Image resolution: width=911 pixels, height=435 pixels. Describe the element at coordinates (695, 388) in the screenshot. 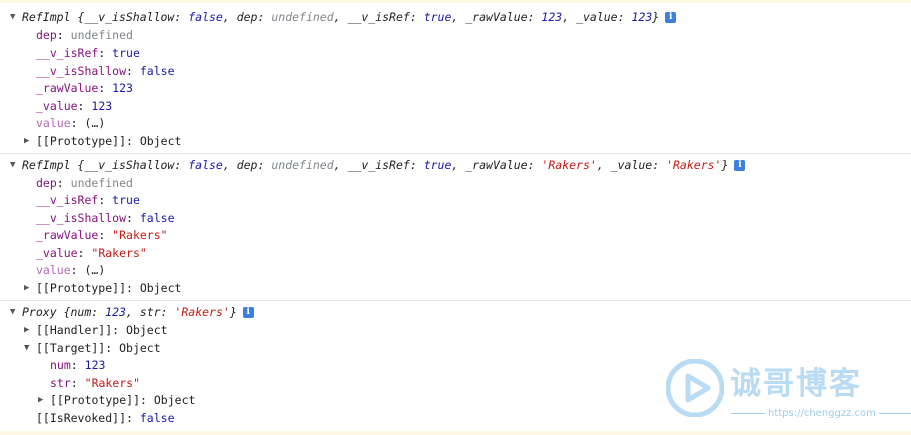

I see `watermark-logo-icon` at that location.